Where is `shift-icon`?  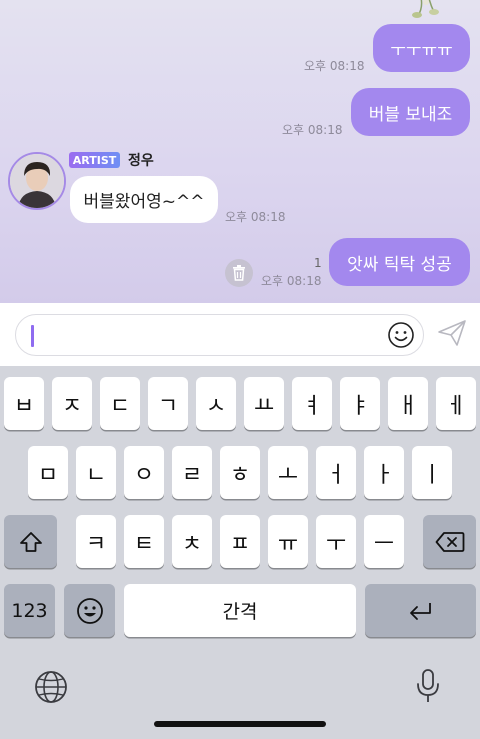 shift-icon is located at coordinates (30, 541).